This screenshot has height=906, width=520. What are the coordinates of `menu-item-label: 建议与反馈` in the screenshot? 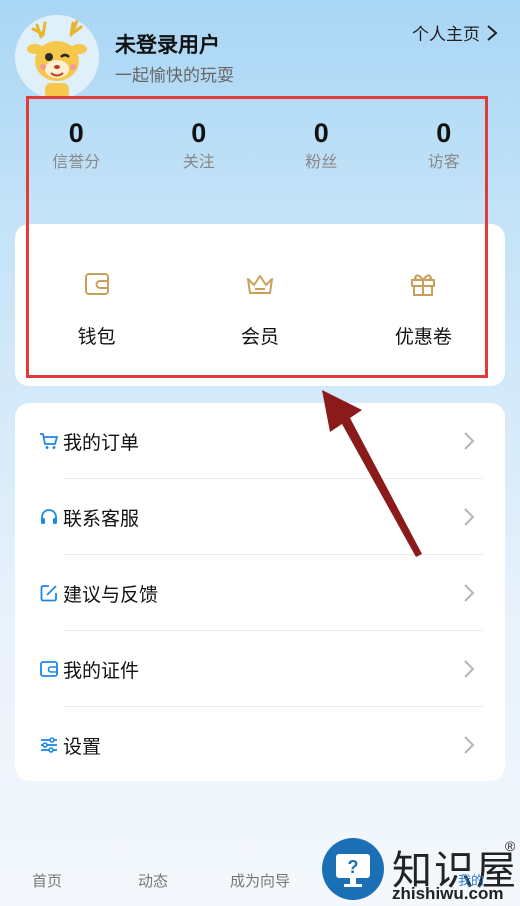 It's located at (111, 595).